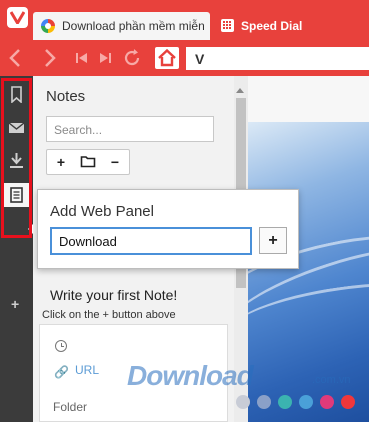 Image resolution: width=369 pixels, height=422 pixels. What do you see at coordinates (200, 59) in the screenshot?
I see `address-prefix: V` at bounding box center [200, 59].